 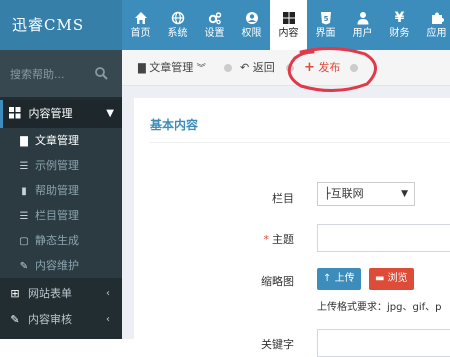 What do you see at coordinates (61, 240) in the screenshot?
I see `sidebar-item-static-generate: ▢ 静态生成` at bounding box center [61, 240].